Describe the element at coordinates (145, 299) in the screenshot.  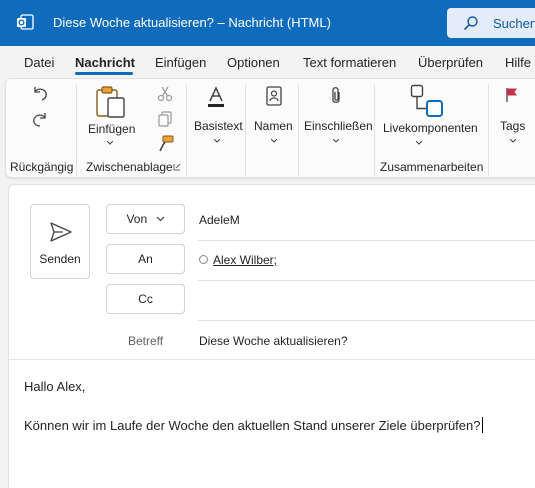
I see `cc-button: Cc` at that location.